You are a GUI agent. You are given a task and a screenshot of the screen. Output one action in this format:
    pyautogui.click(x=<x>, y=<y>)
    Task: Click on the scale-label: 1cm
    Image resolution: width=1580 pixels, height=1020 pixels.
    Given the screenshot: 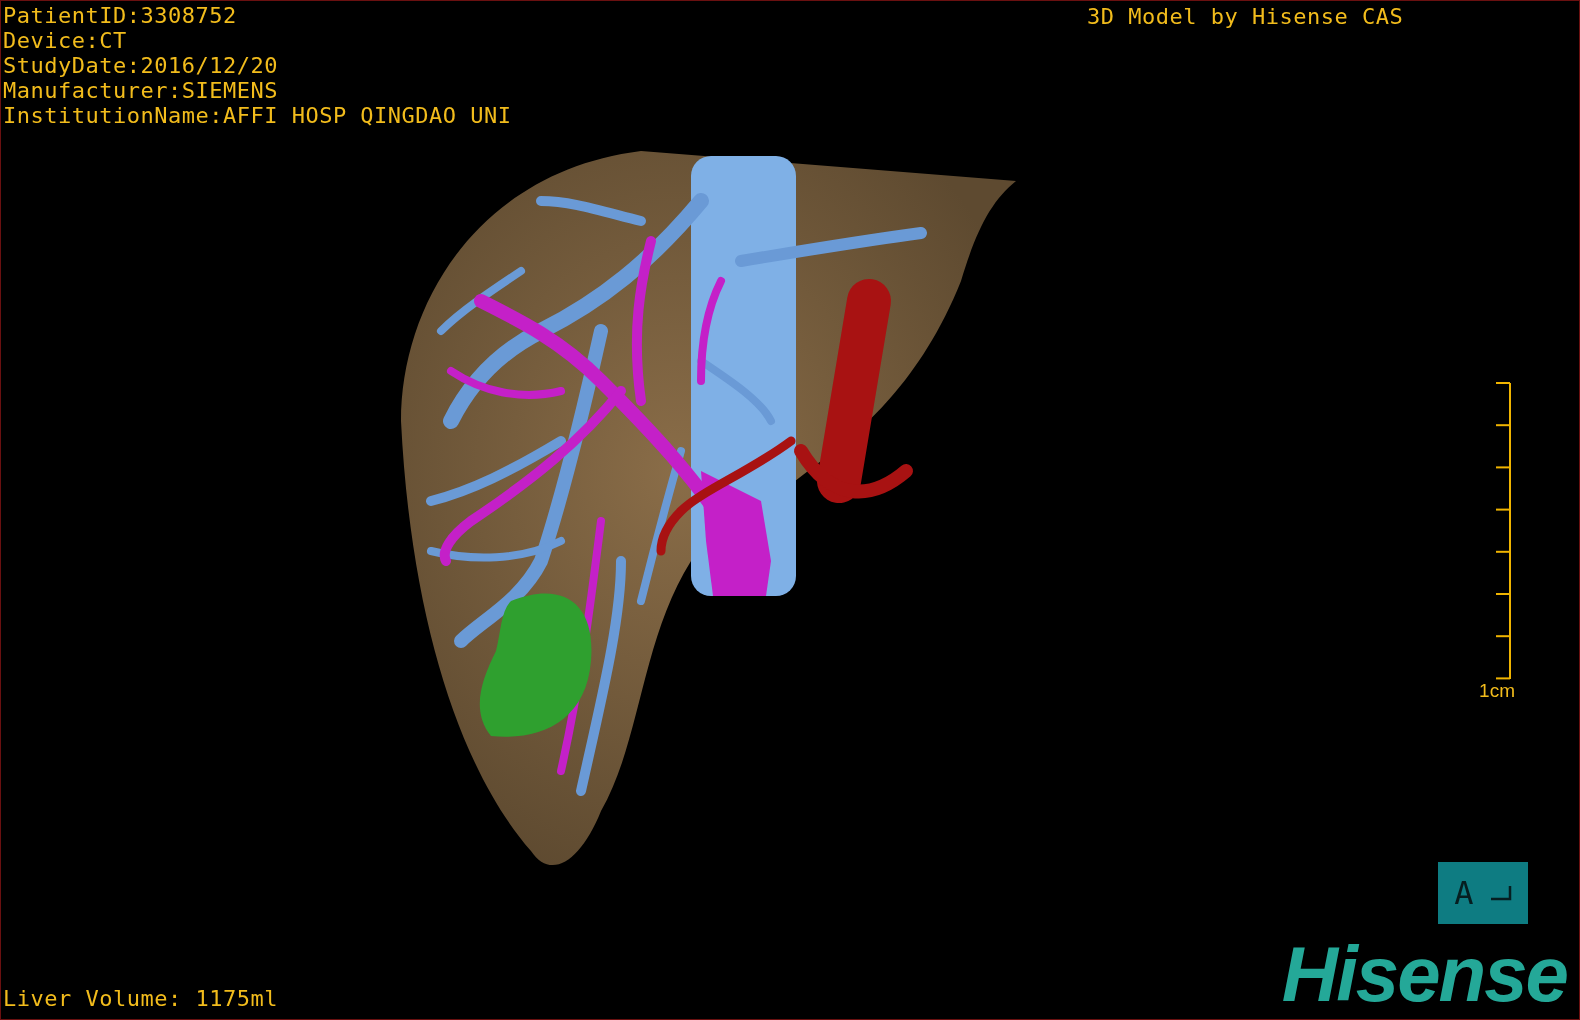 What is the action you would take?
    pyautogui.click(x=1497, y=691)
    